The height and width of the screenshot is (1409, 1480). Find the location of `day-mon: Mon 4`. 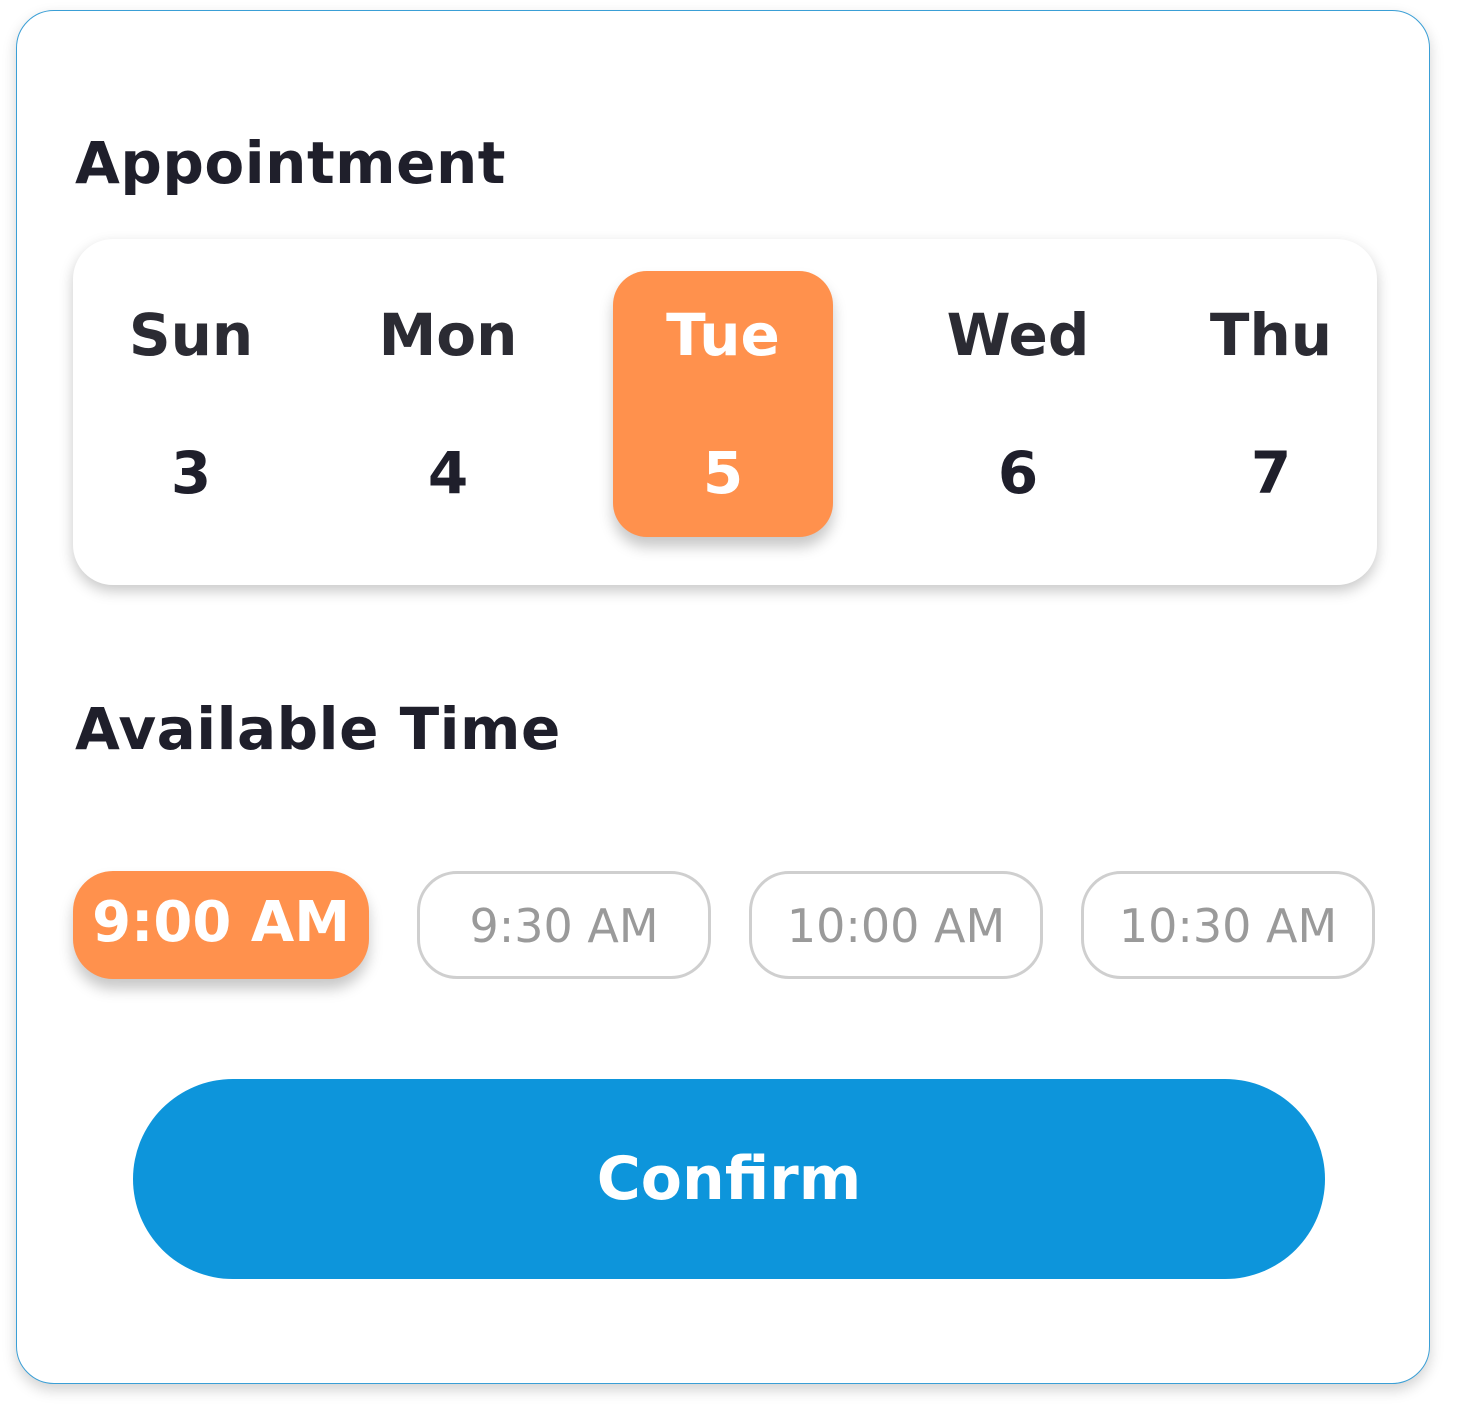

day-mon: Mon 4 is located at coordinates (448, 404).